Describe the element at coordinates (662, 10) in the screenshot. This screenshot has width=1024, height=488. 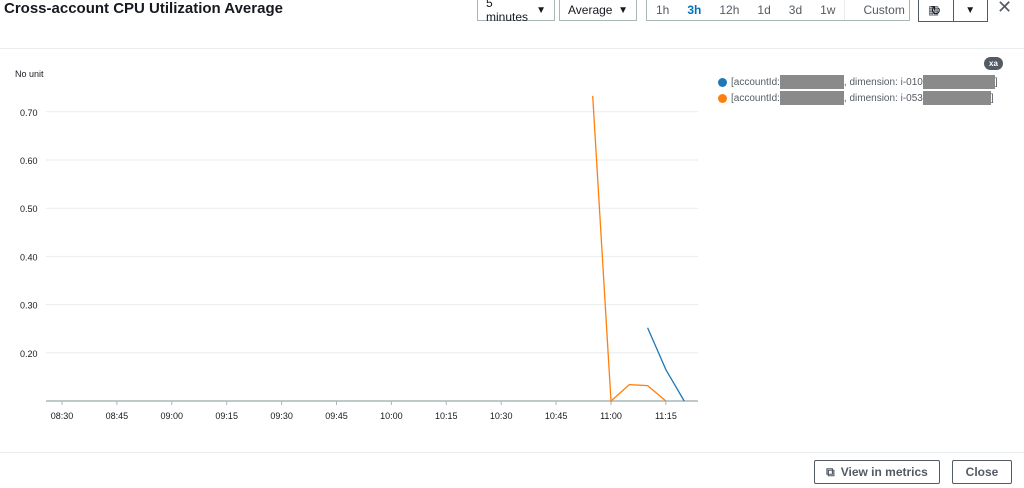
I see `range-1h: 1h` at that location.